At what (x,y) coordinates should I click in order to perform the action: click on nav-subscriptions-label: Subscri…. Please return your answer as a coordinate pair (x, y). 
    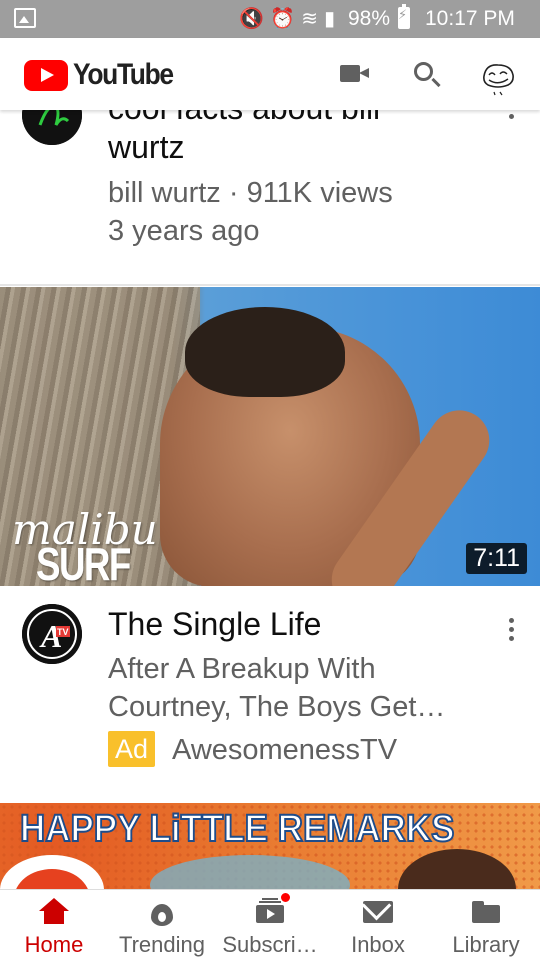
    Looking at the image, I should click on (270, 944).